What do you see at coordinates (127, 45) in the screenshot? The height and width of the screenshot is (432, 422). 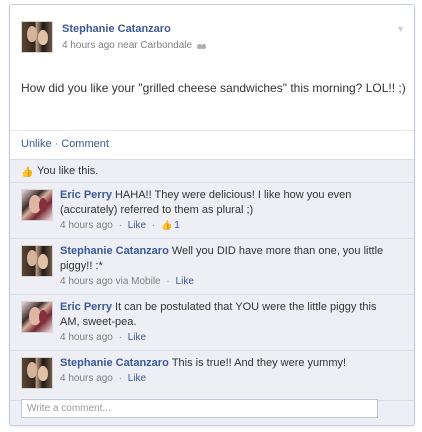 I see `post-time-location: 4 hours ago near Carbondale` at bounding box center [127, 45].